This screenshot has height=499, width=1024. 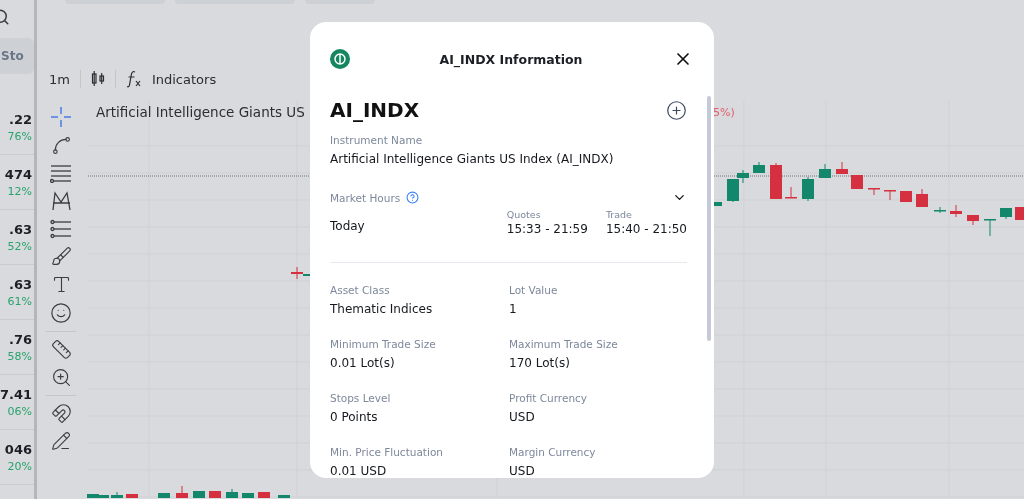 I want to click on watchlist-row: .63 52%, so click(x=17, y=237).